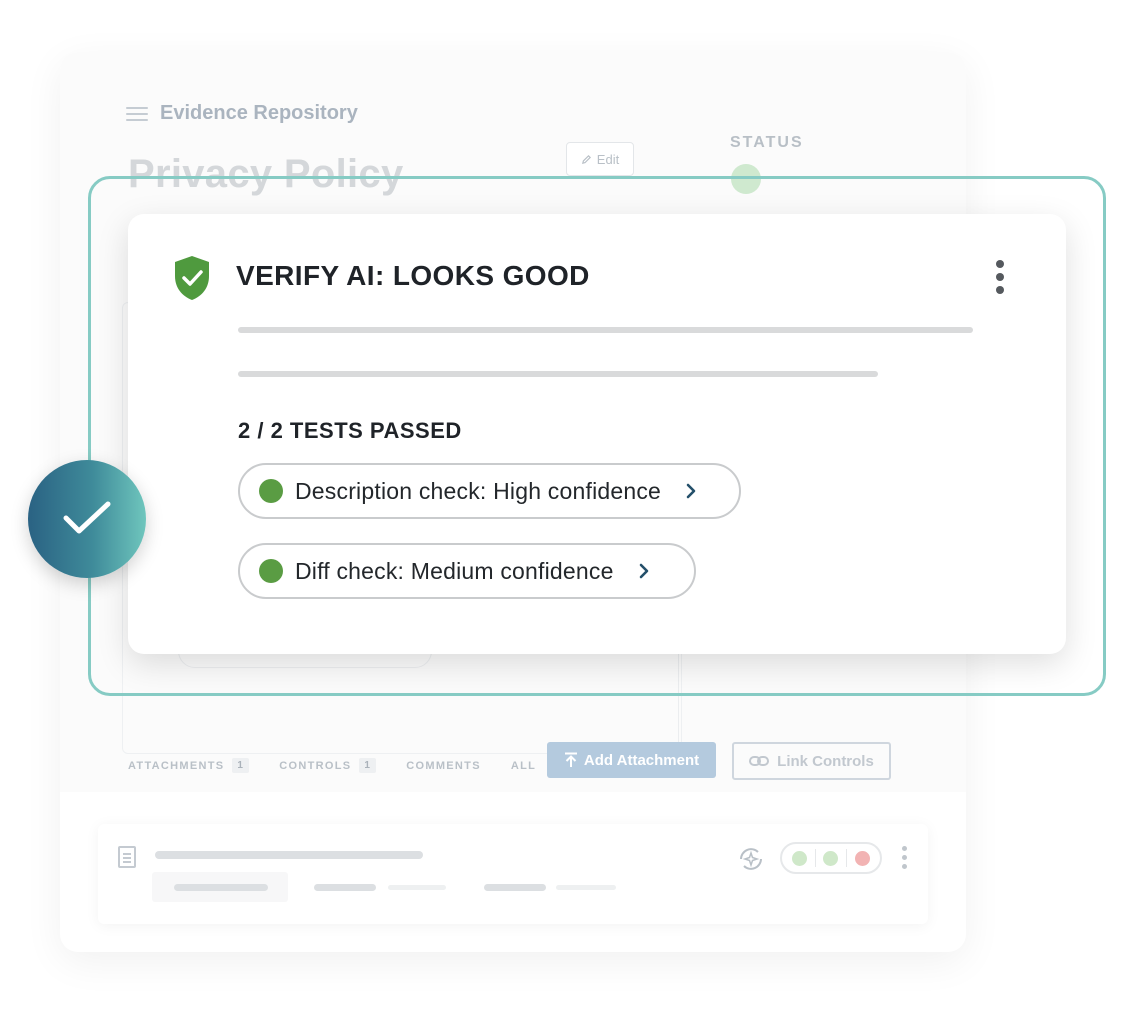  I want to click on check-label: Diff check: Medium confidence, so click(454, 570).